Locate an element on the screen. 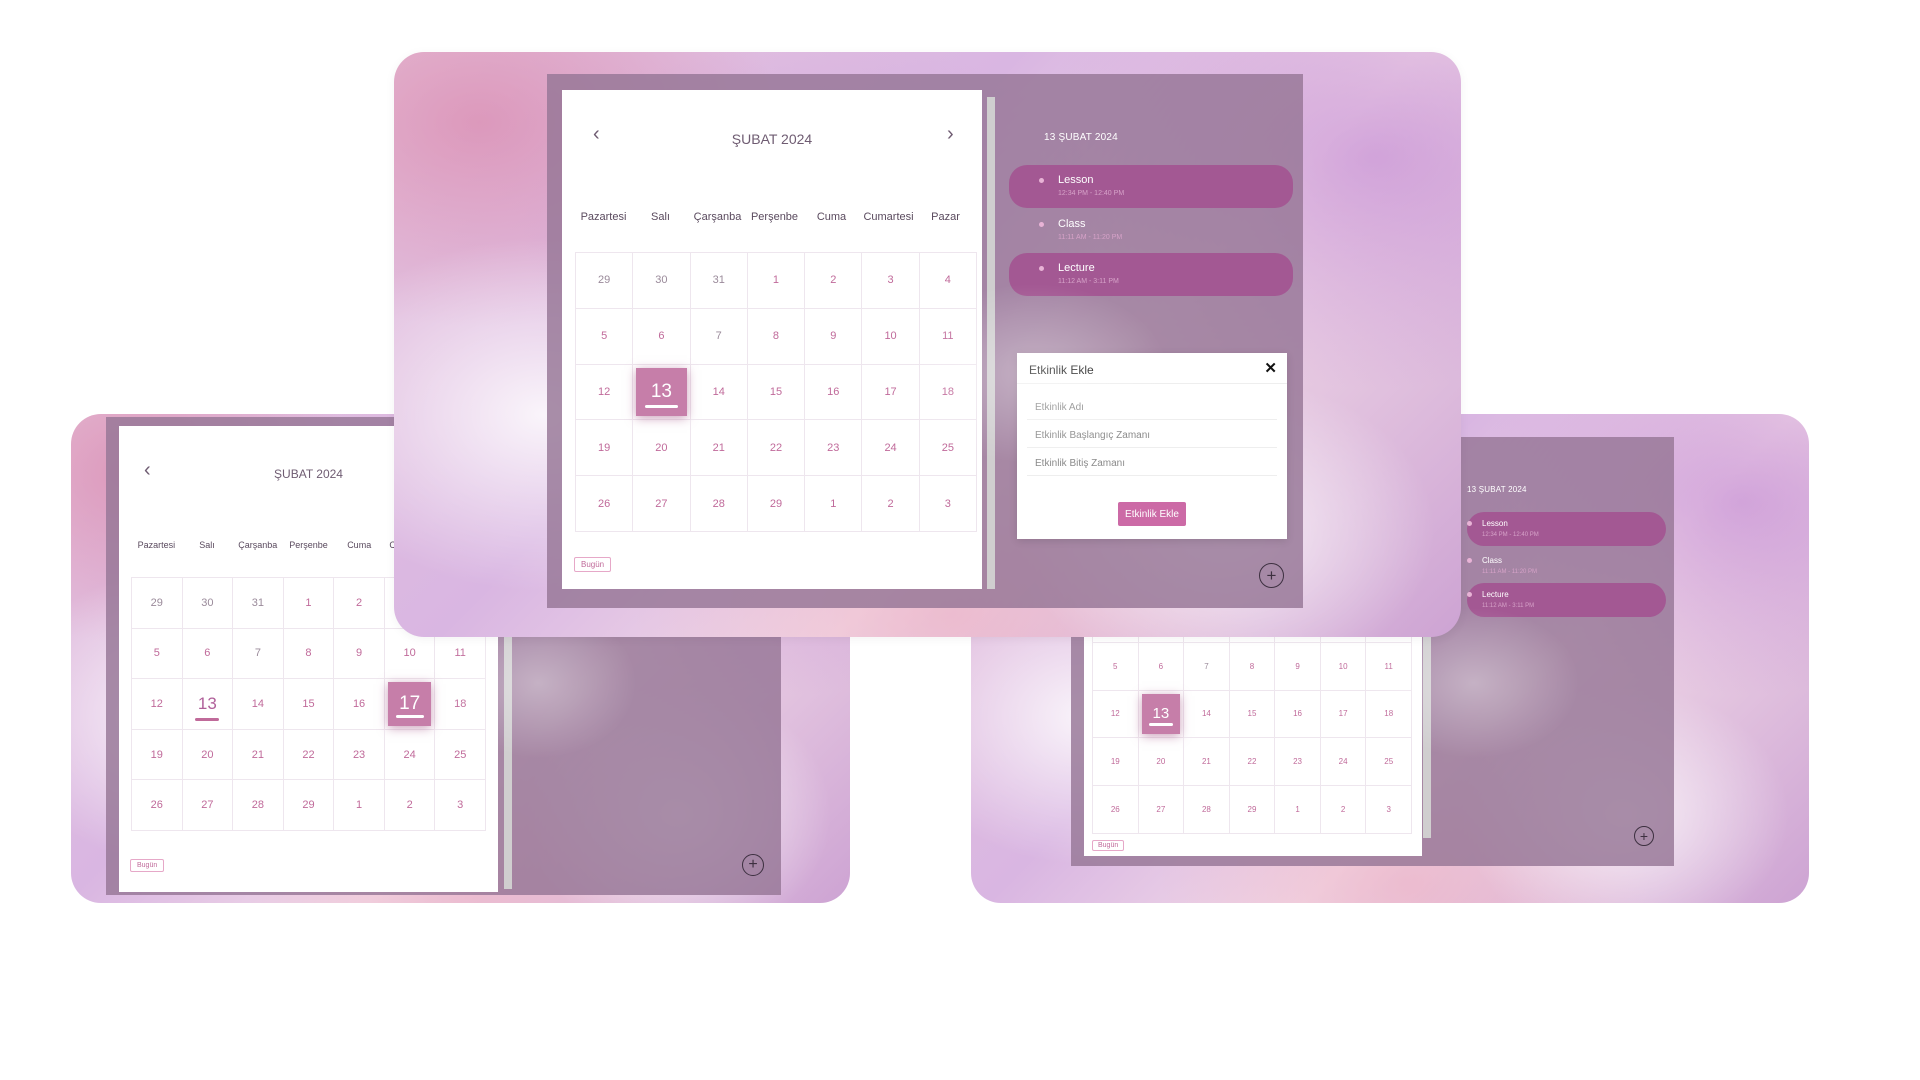 This screenshot has height=1080, width=1920. day-cell: 10 is located at coordinates (891, 336).